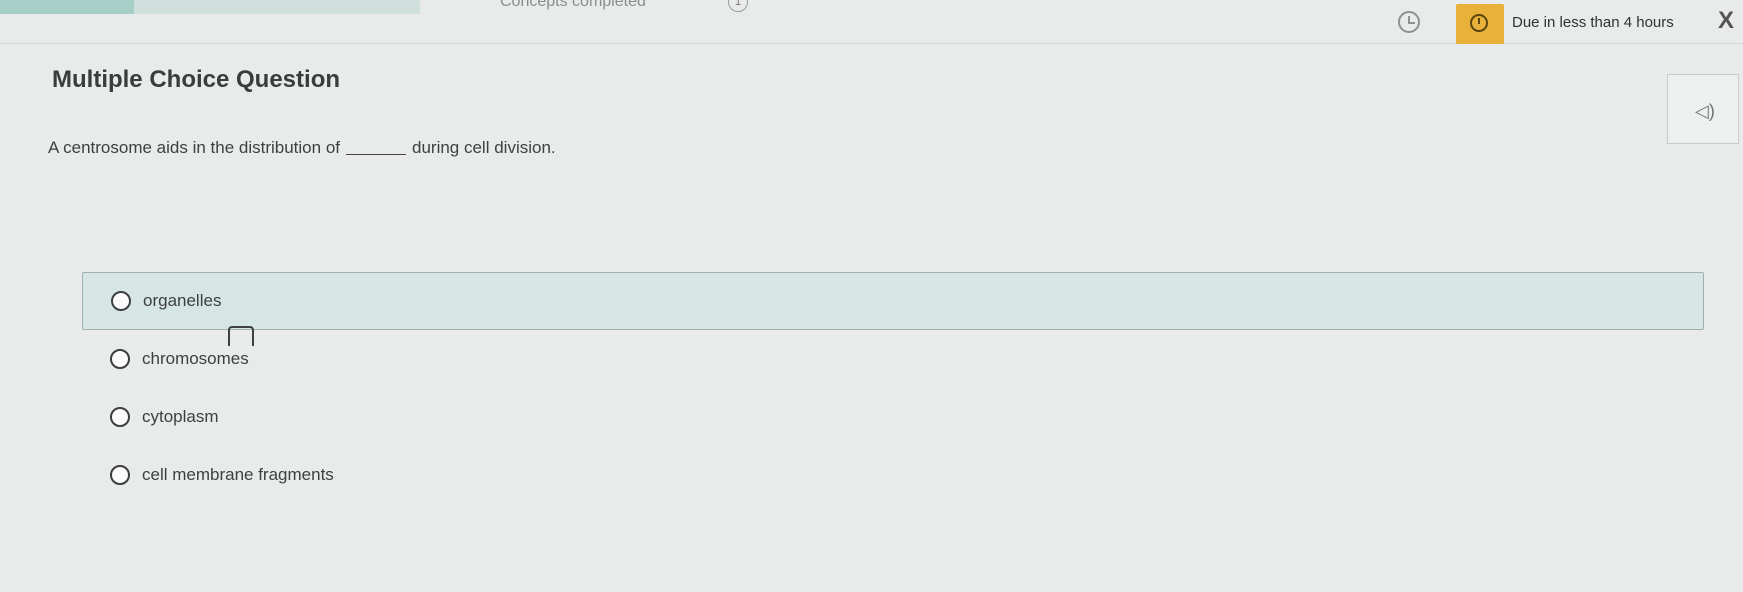 Image resolution: width=1743 pixels, height=592 pixels. What do you see at coordinates (484, 147) in the screenshot?
I see `question-text-after: during cell division.` at bounding box center [484, 147].